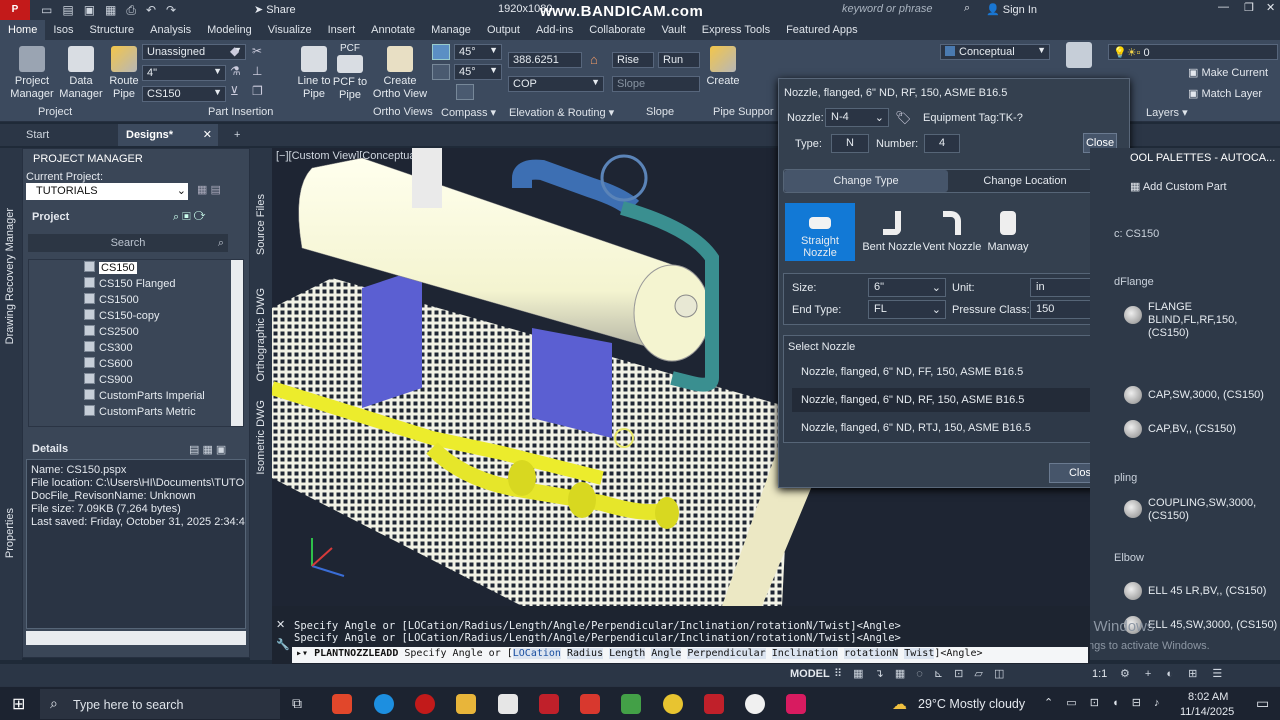  Describe the element at coordinates (673, 704) in the screenshot. I see `chrome-icon` at that location.